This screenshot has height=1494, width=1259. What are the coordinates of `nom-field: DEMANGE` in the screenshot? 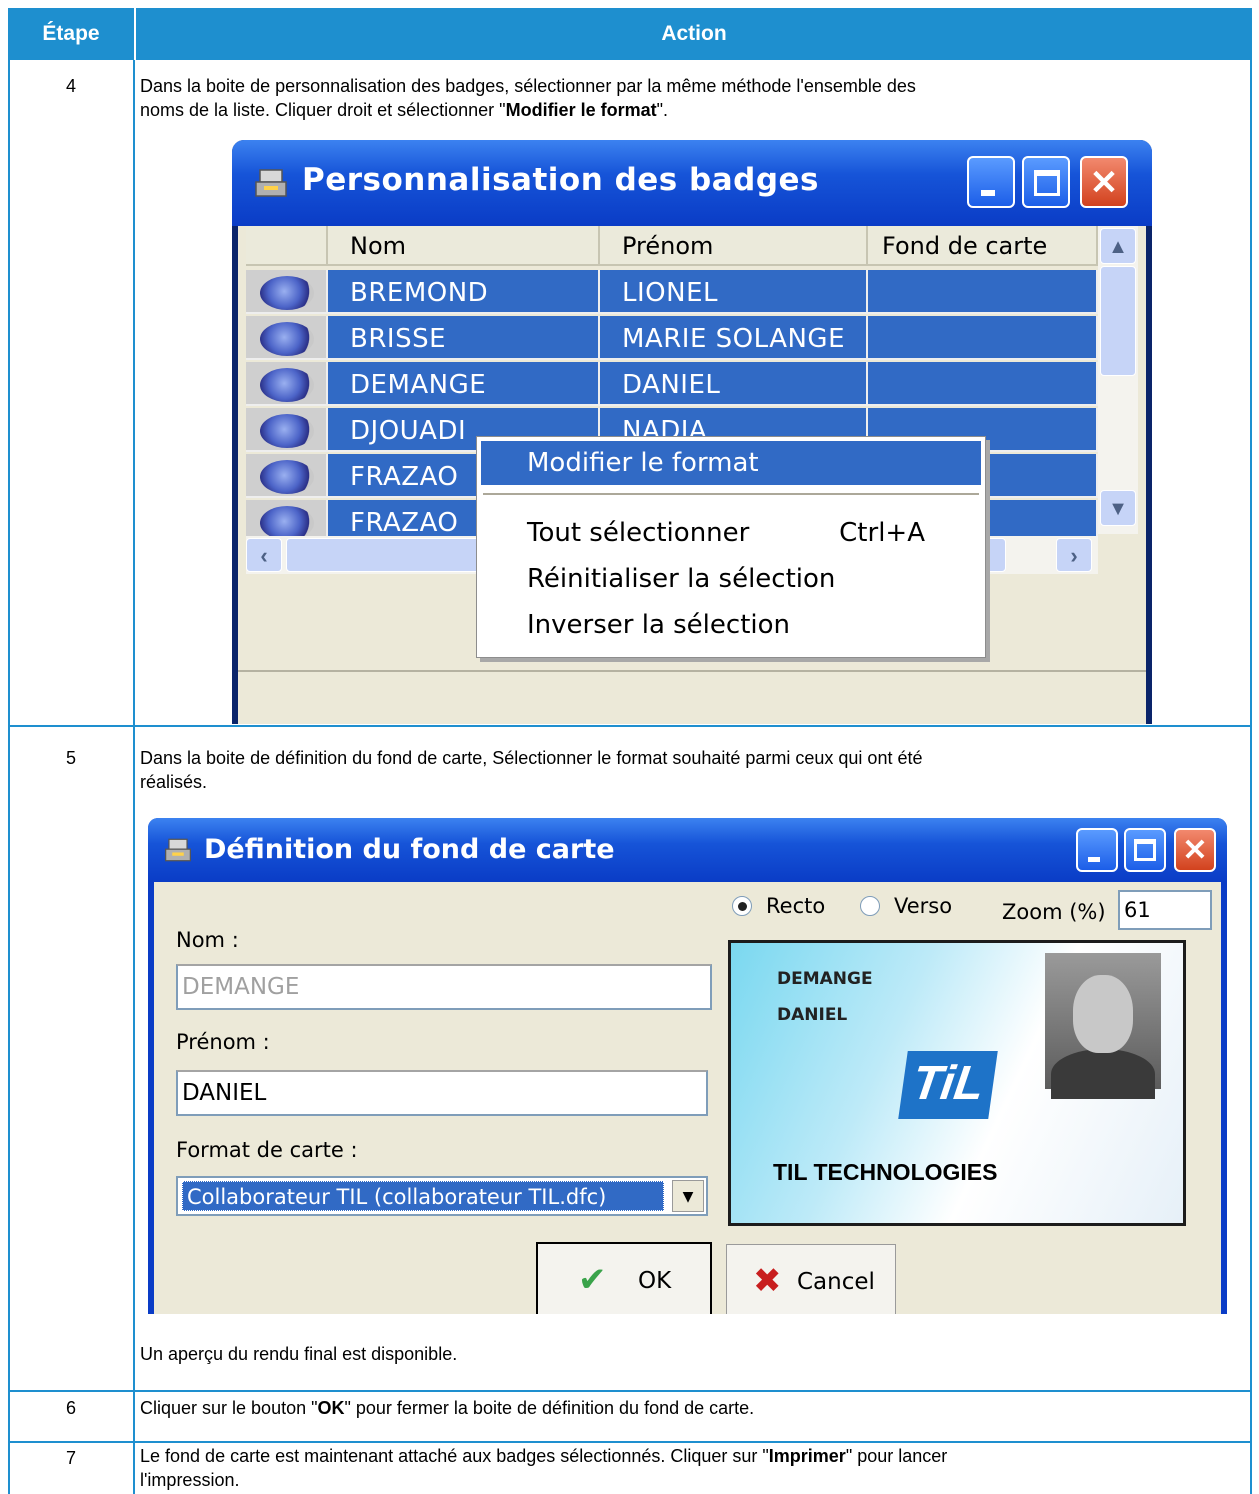 It's located at (444, 987).